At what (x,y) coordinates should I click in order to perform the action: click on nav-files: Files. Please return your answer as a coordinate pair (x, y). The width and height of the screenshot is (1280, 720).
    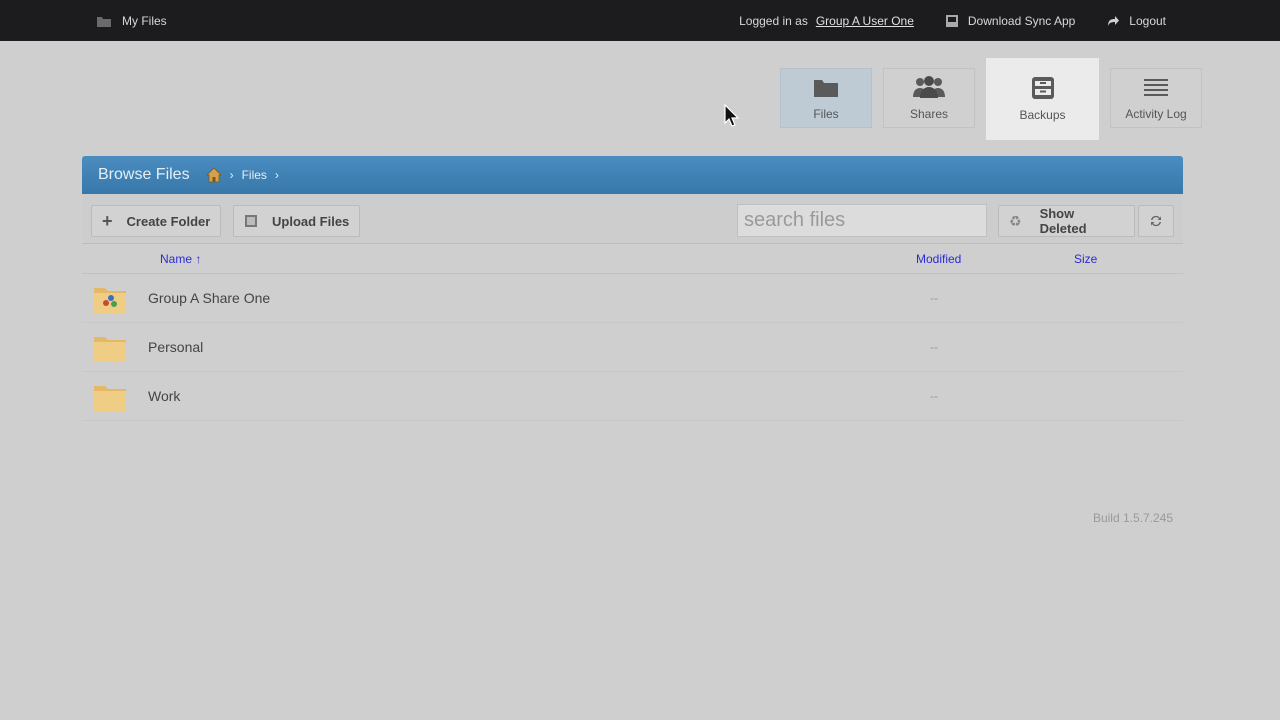
    Looking at the image, I should click on (826, 98).